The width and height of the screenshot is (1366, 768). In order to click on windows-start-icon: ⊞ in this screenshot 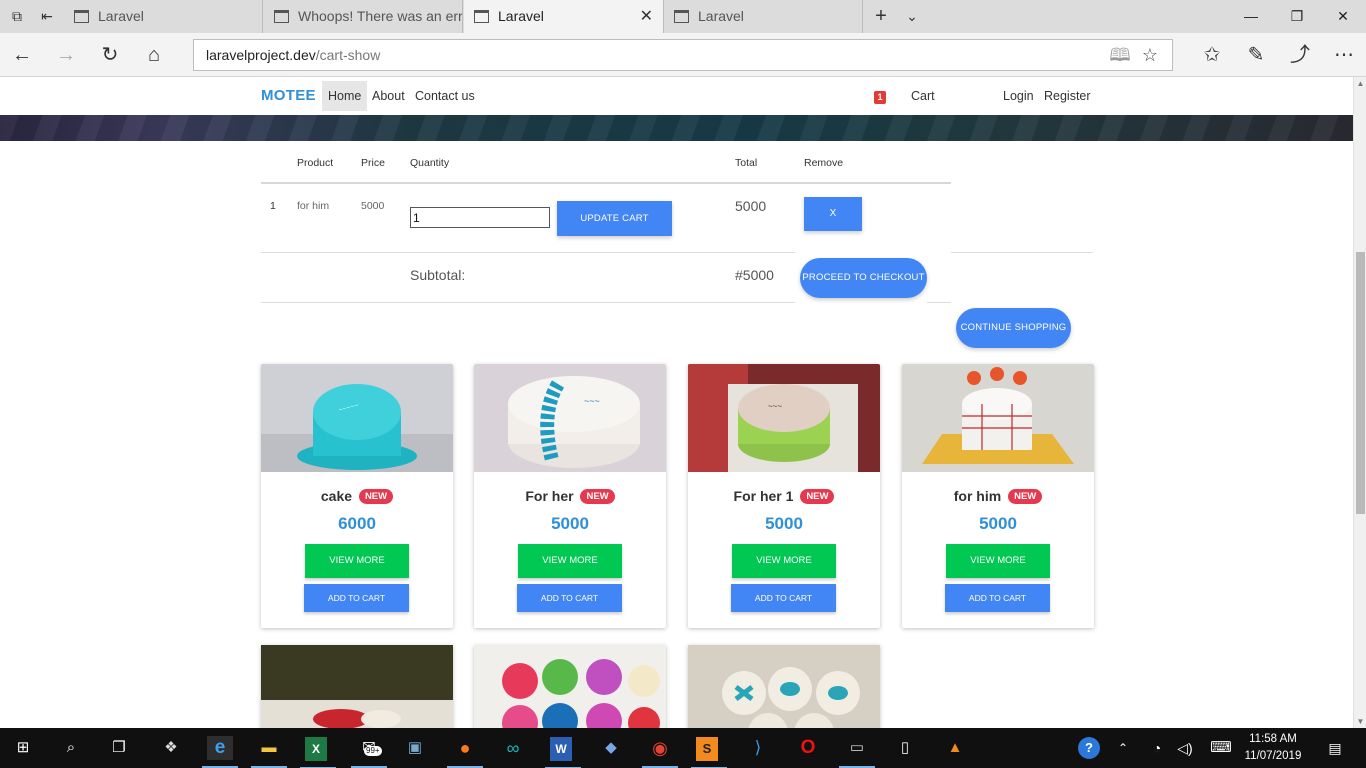, I will do `click(23, 748)`.